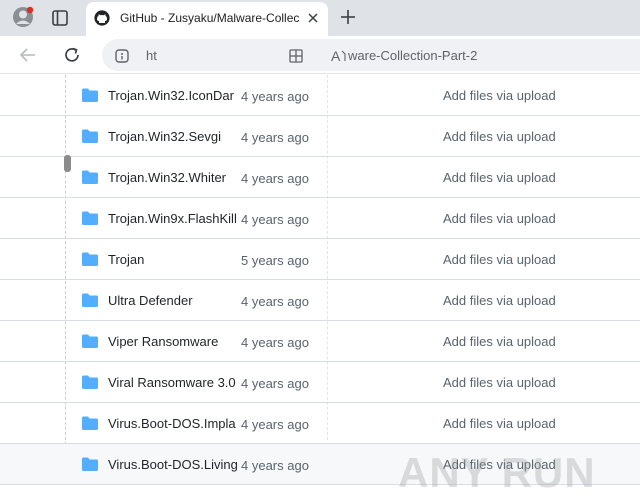  What do you see at coordinates (174, 464) in the screenshot?
I see `folder-name-link: Virus.Boot-DOS.Living` at bounding box center [174, 464].